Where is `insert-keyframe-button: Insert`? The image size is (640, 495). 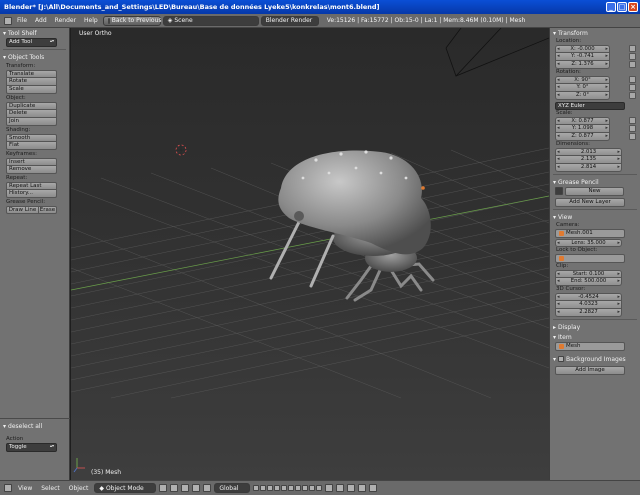
insert-keyframe-button: Insert is located at coordinates (31, 162).